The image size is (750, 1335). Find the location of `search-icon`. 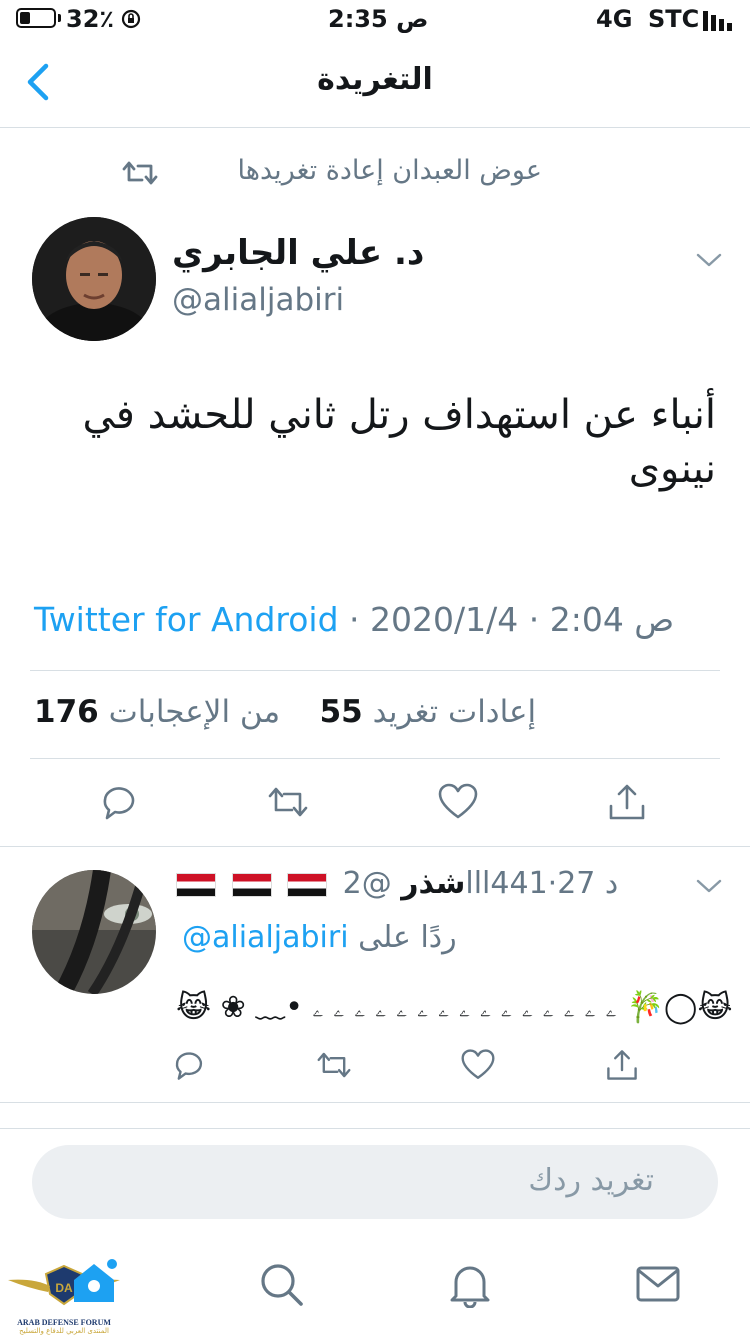

search-icon is located at coordinates (281, 1284).